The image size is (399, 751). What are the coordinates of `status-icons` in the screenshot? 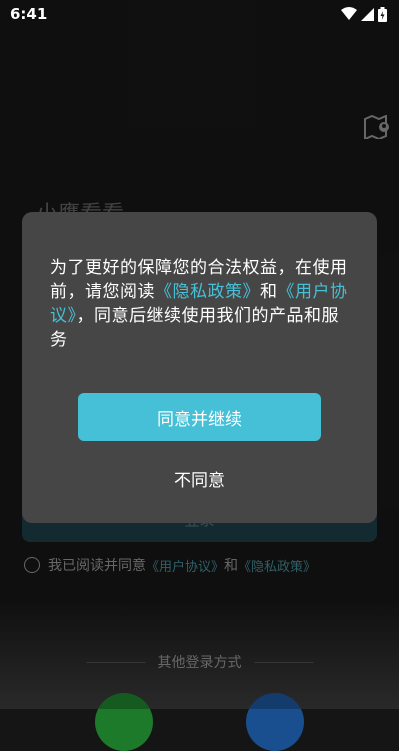 It's located at (364, 14).